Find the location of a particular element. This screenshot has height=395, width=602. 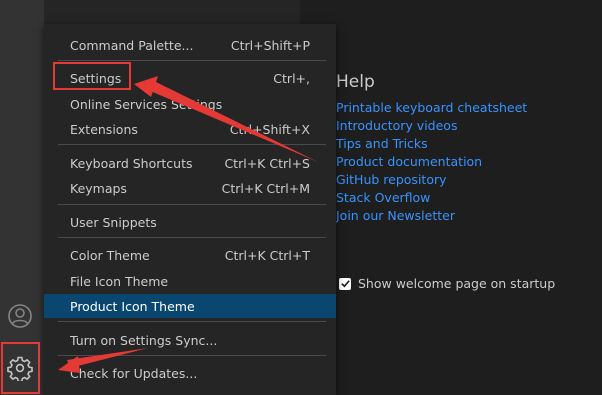

menu-item-user-snippets: User Snippets is located at coordinates (190, 222).